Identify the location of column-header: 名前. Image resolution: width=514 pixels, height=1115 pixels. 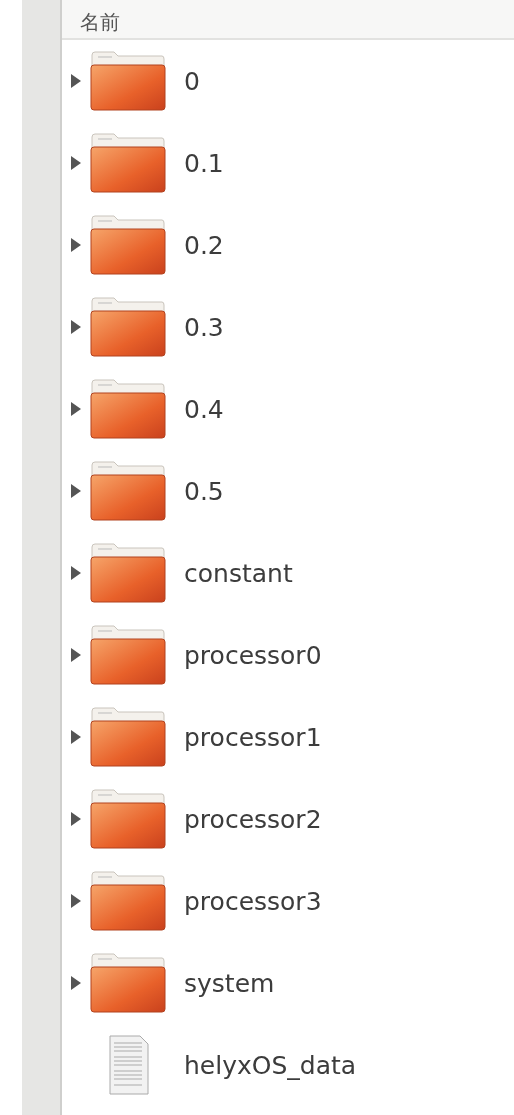
(288, 20).